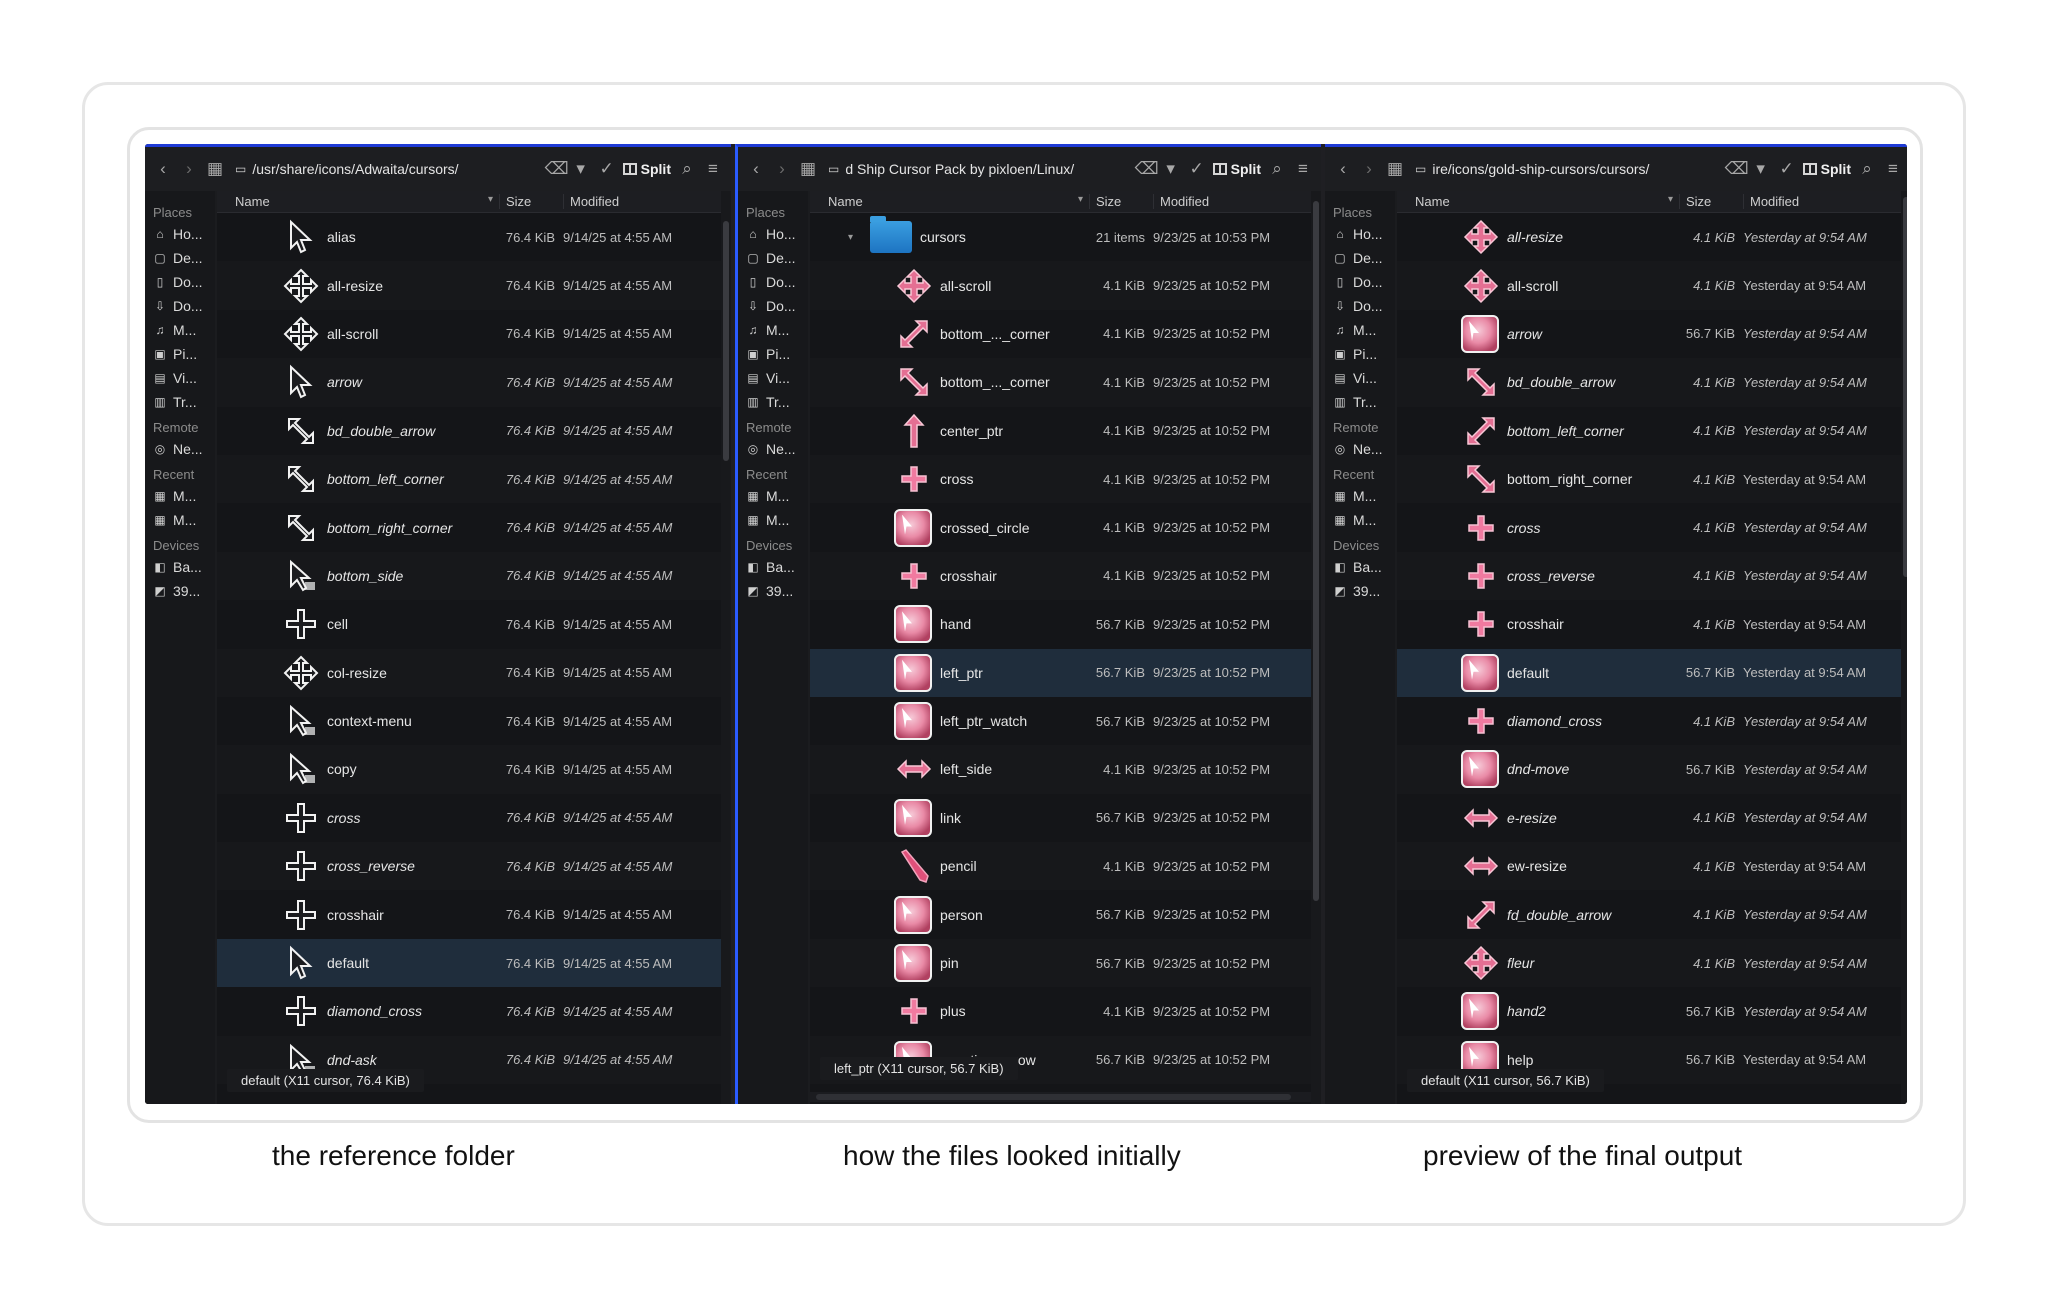 The height and width of the screenshot is (1307, 2048). Describe the element at coordinates (1649, 721) in the screenshot. I see `file-row: diamond_cross 4.1 KiB Yesterday at 9:54 AM` at that location.